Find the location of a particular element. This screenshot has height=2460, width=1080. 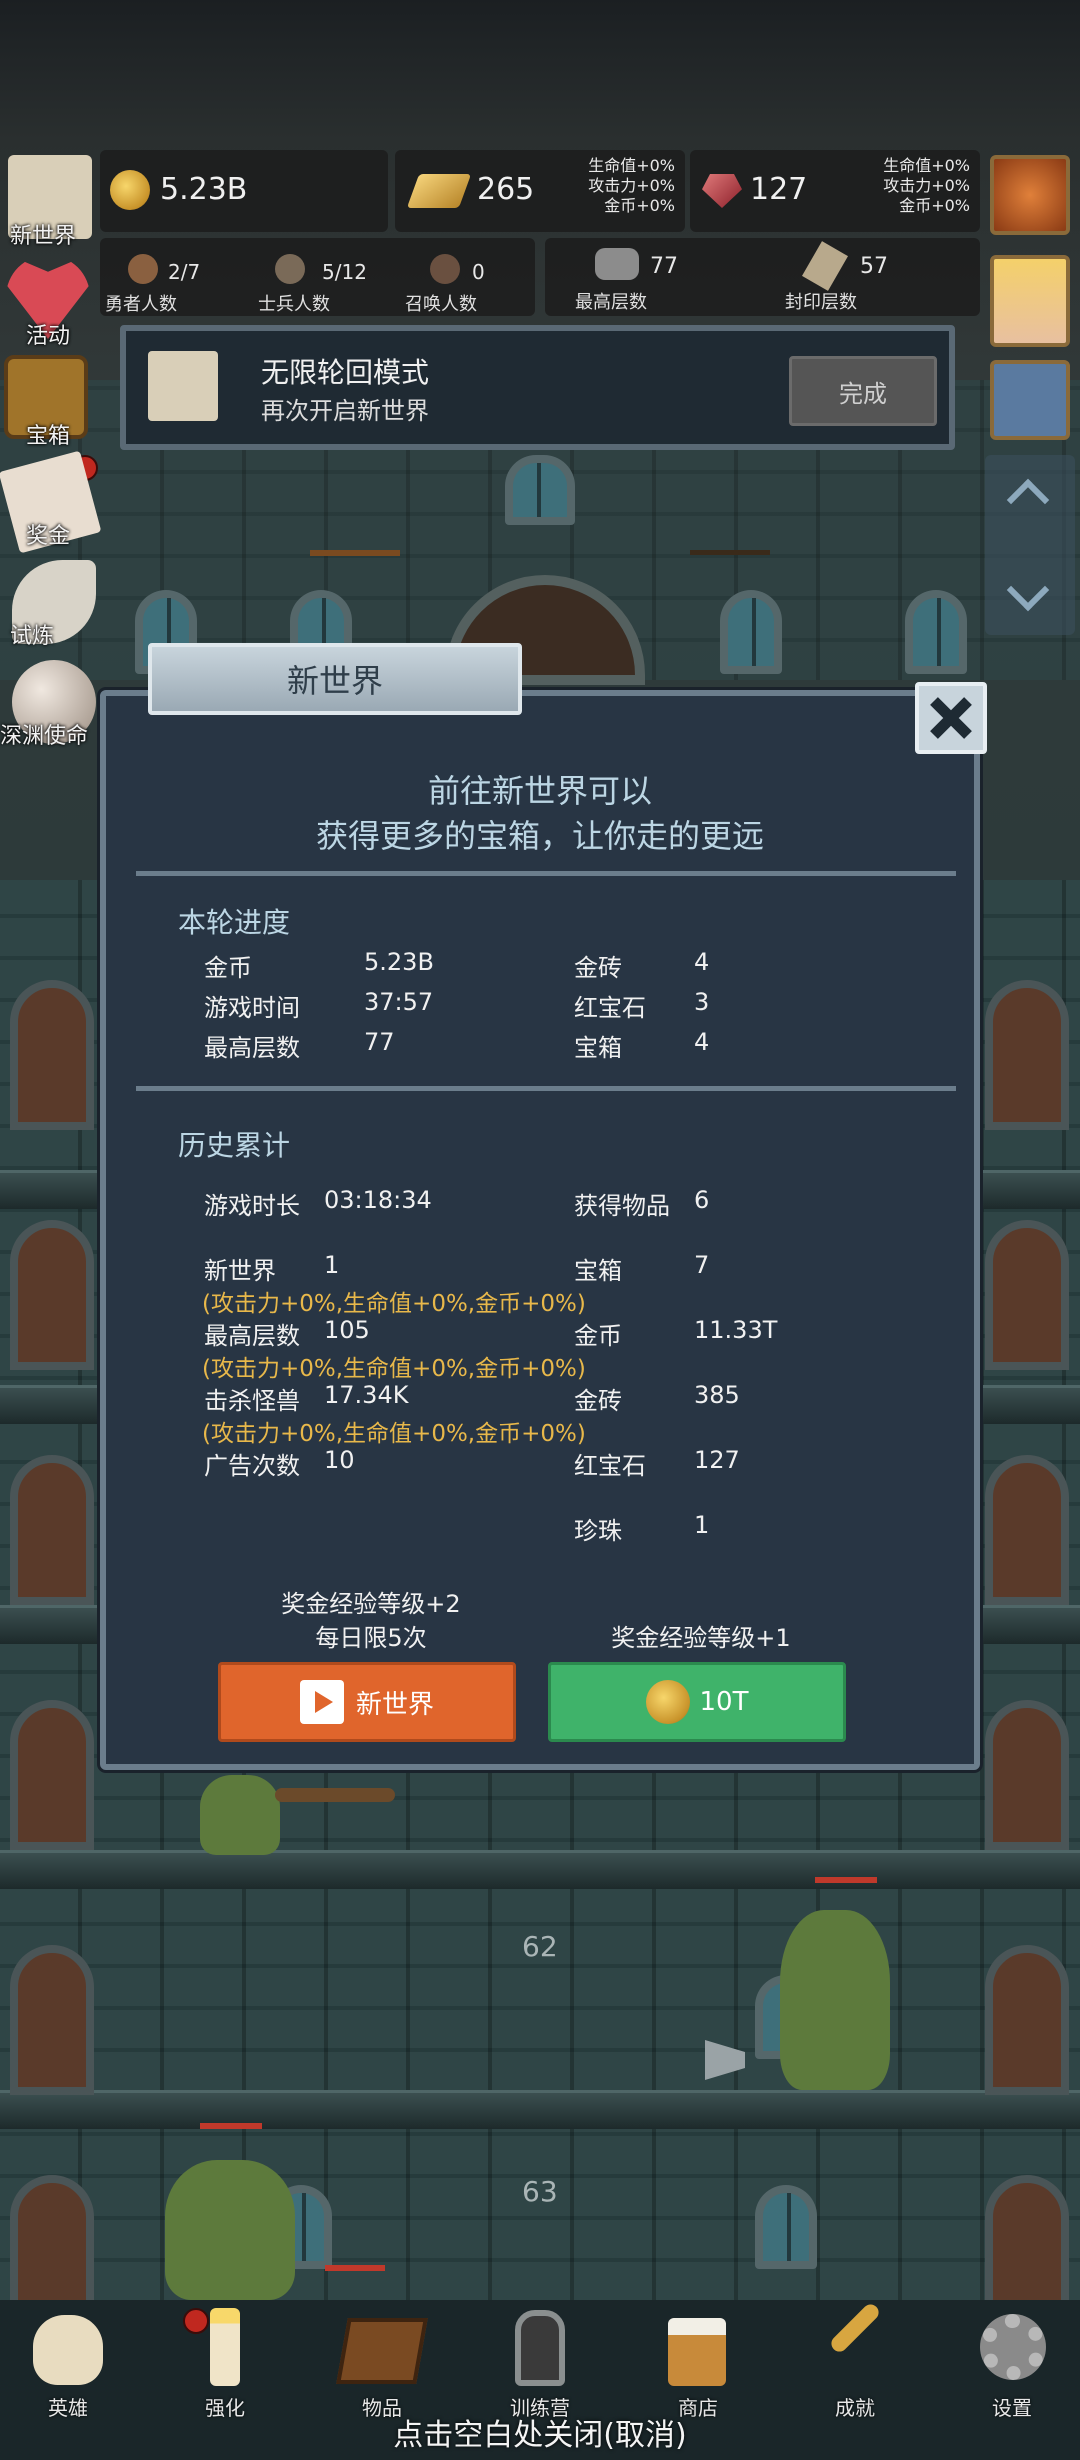

max-floor-label: 最高层数 is located at coordinates (611, 302).